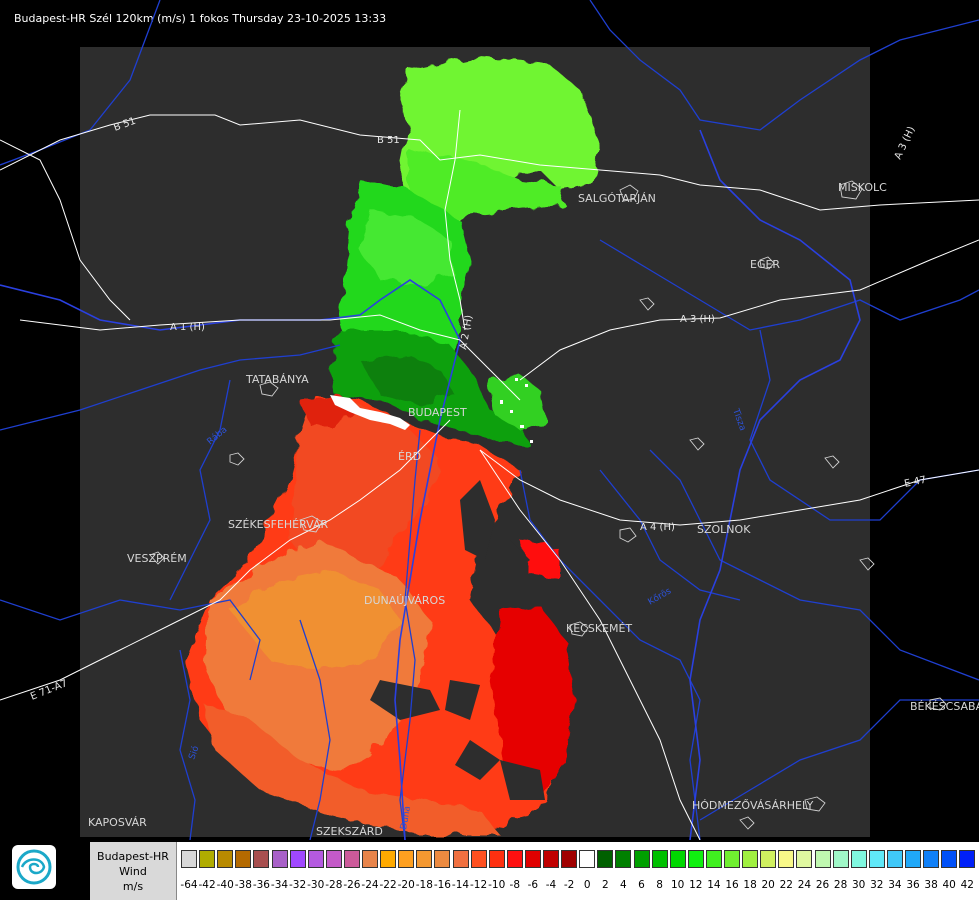  What do you see at coordinates (967, 885) in the screenshot?
I see `legend-tick-label: 42` at bounding box center [967, 885].